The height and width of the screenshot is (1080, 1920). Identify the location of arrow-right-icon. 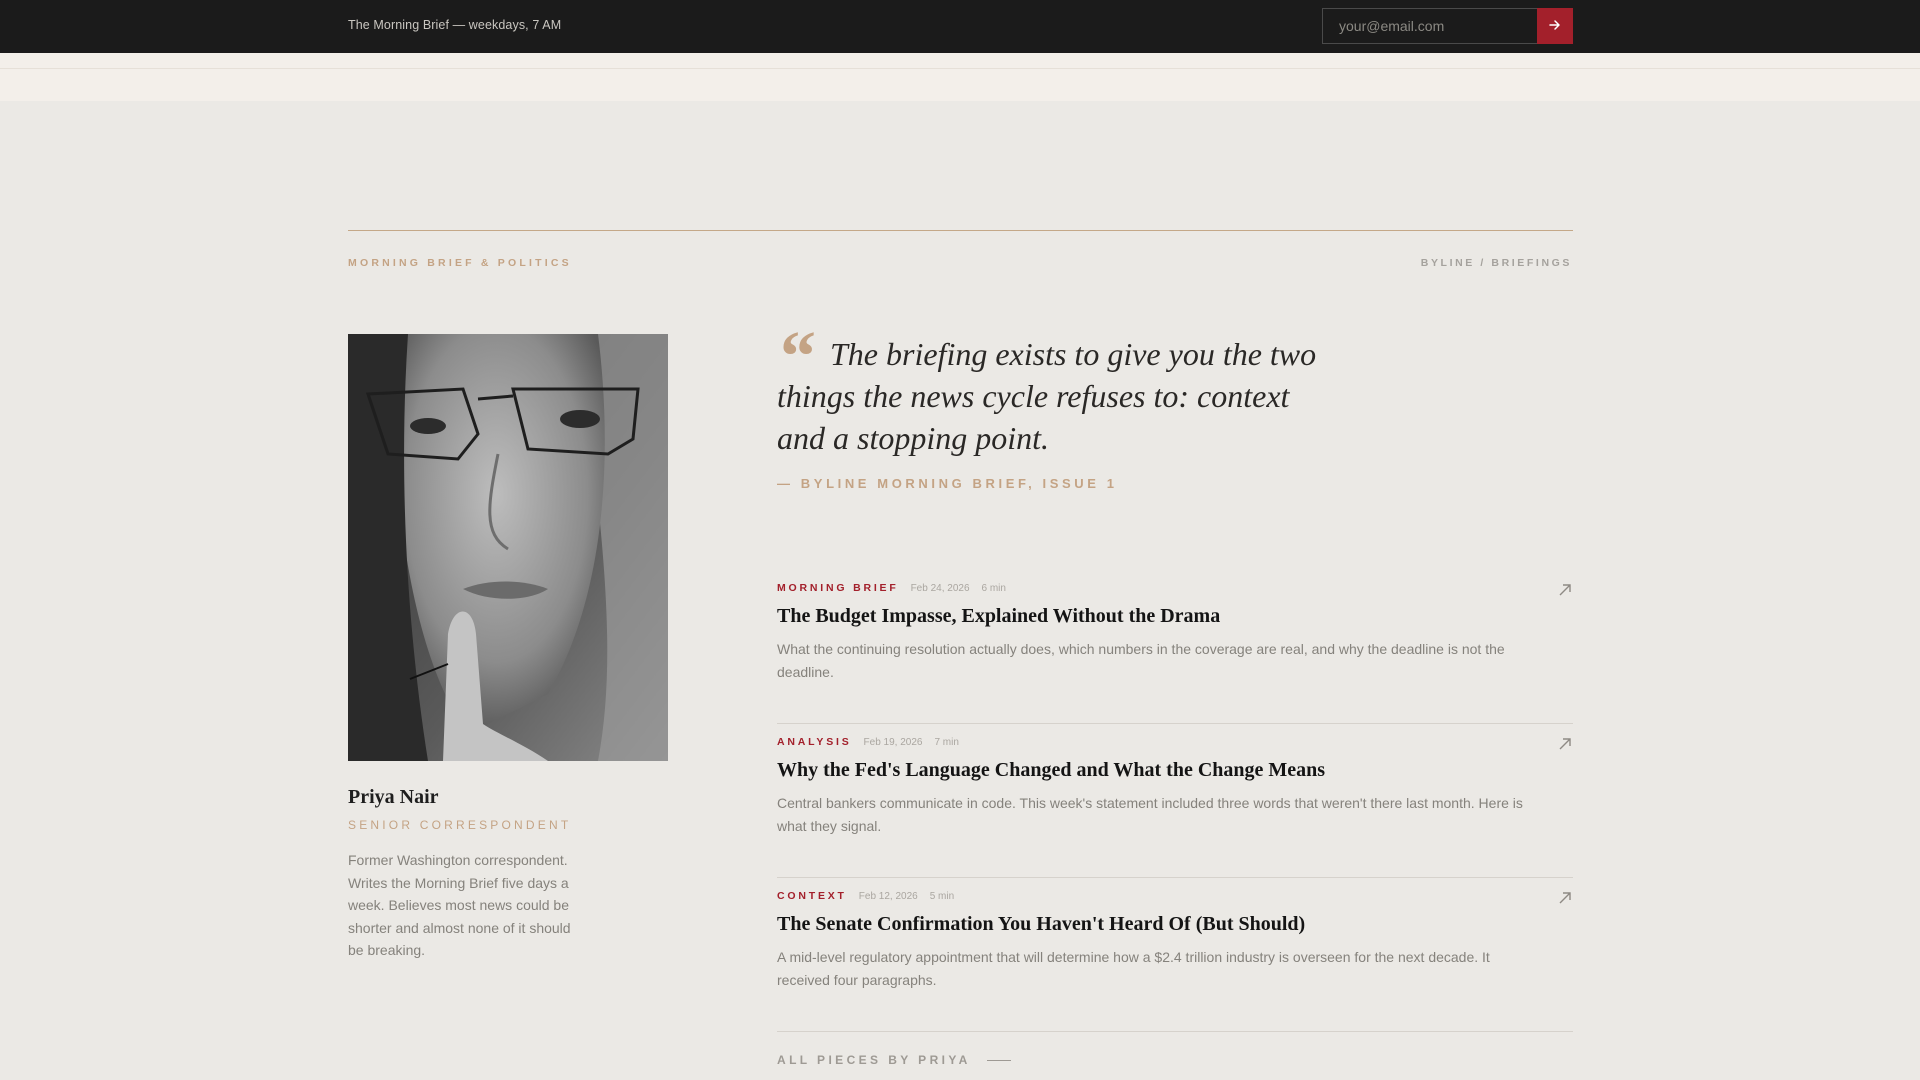
(1555, 26).